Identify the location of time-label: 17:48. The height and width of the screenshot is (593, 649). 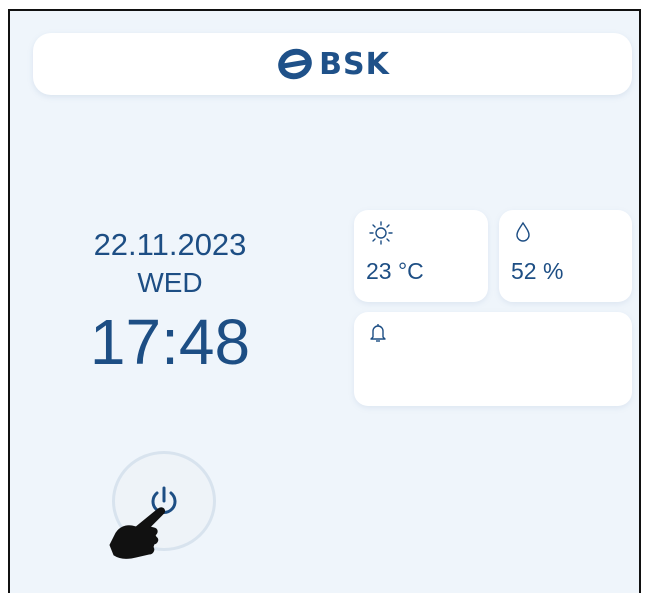
(170, 342).